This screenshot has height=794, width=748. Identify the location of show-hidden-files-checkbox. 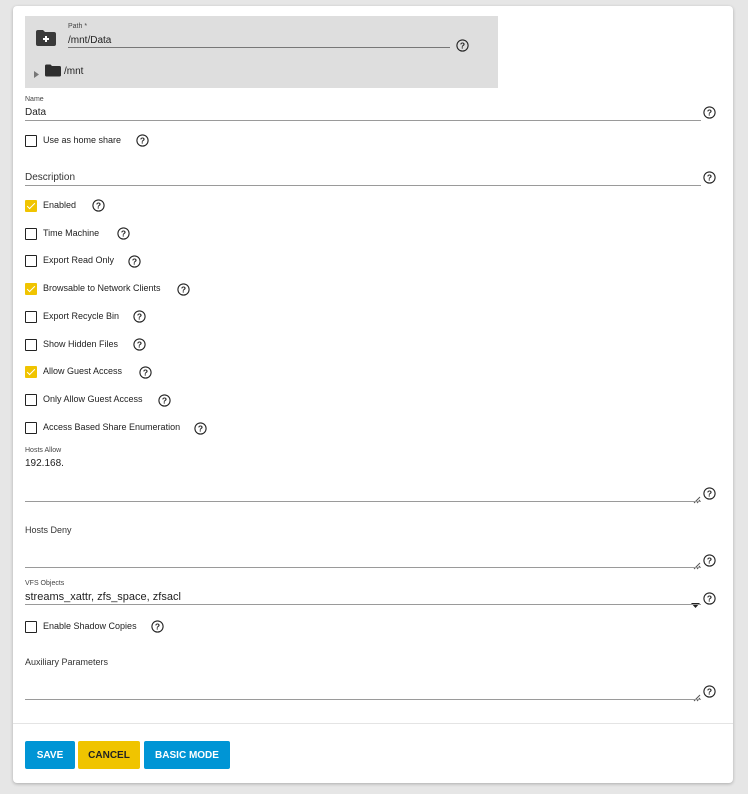
(31, 345).